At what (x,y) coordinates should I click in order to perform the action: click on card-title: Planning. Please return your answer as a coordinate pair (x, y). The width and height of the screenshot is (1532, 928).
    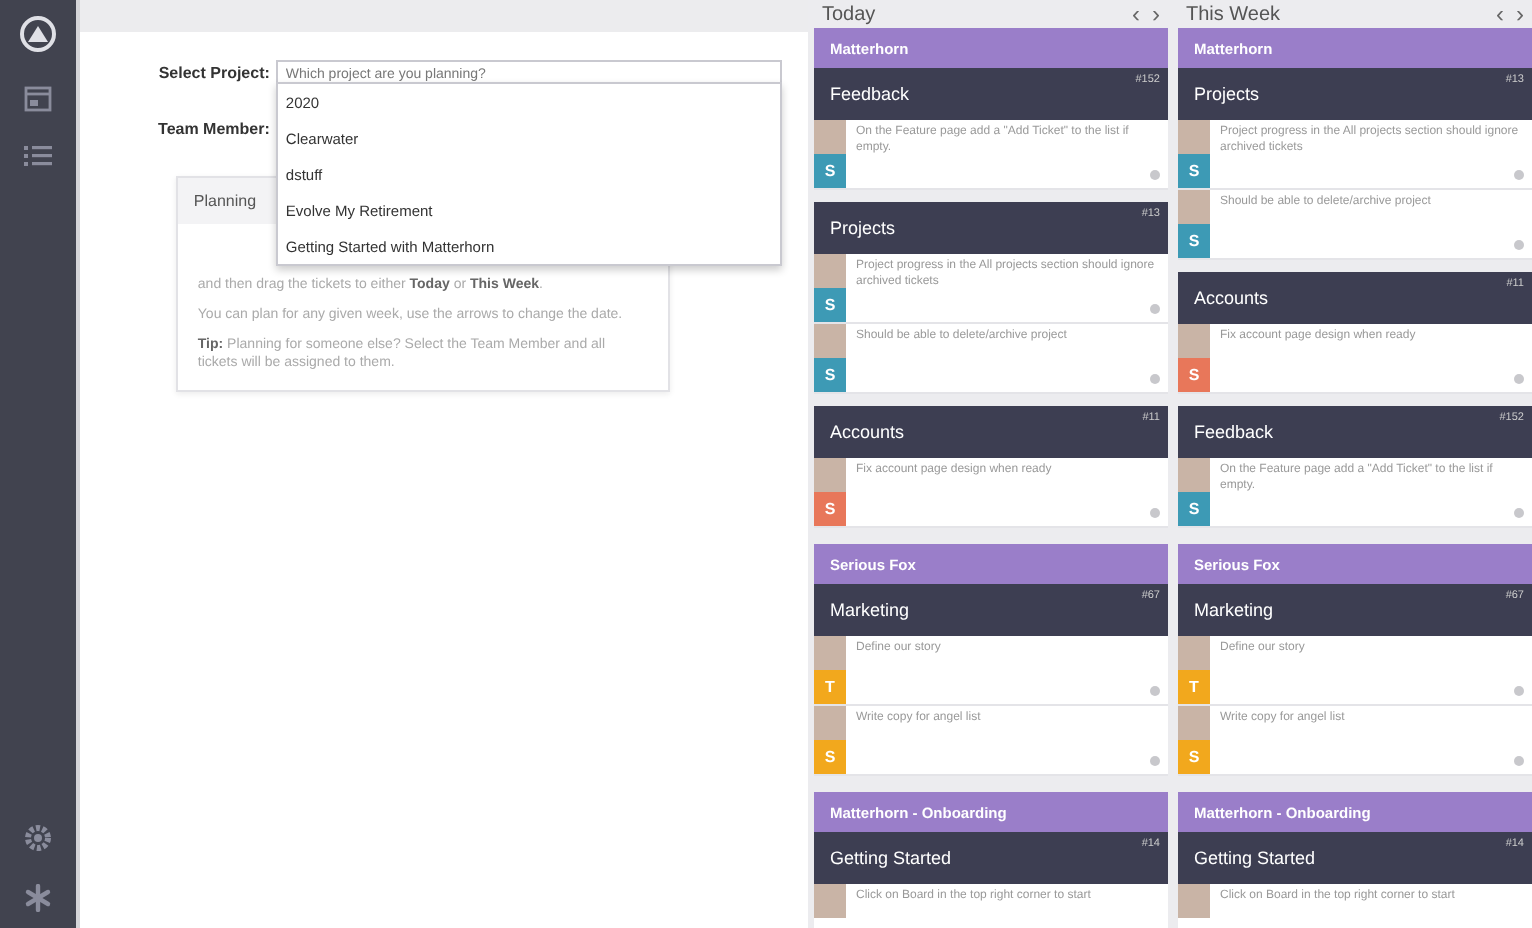
    Looking at the image, I should click on (225, 201).